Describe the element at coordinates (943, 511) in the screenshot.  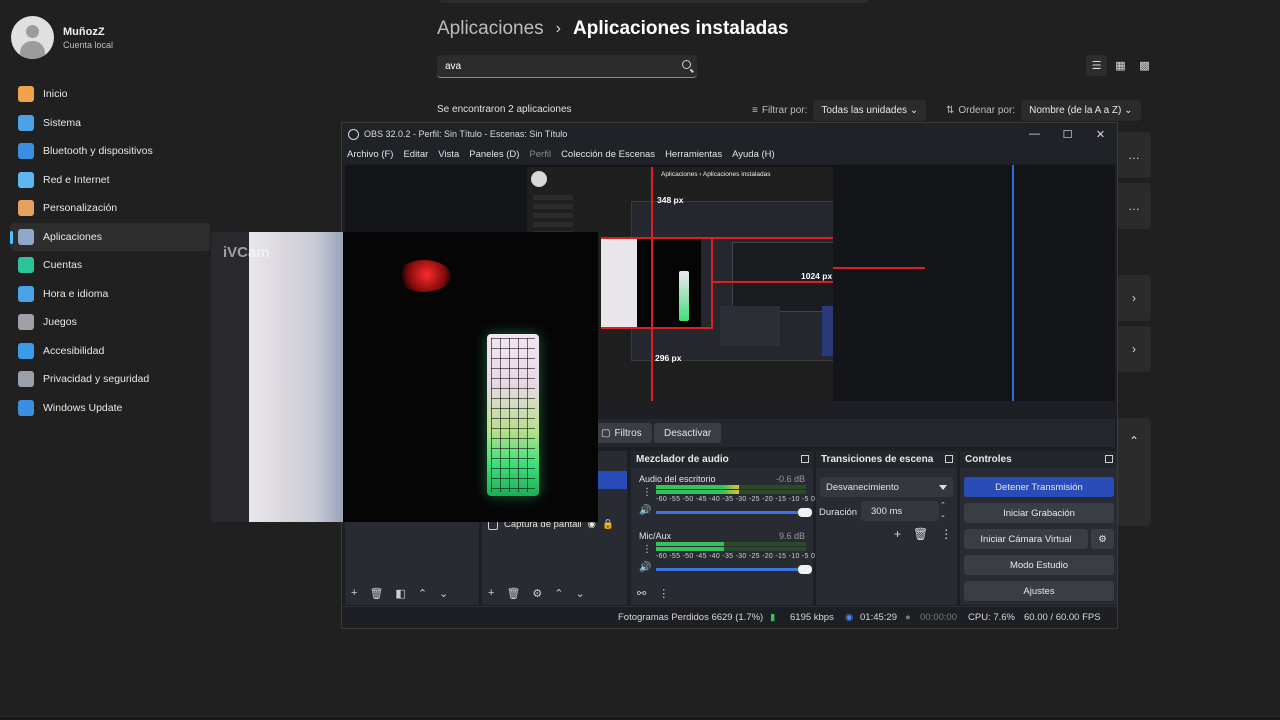
I see `duration-stepper: ⌃ ⌄` at that location.